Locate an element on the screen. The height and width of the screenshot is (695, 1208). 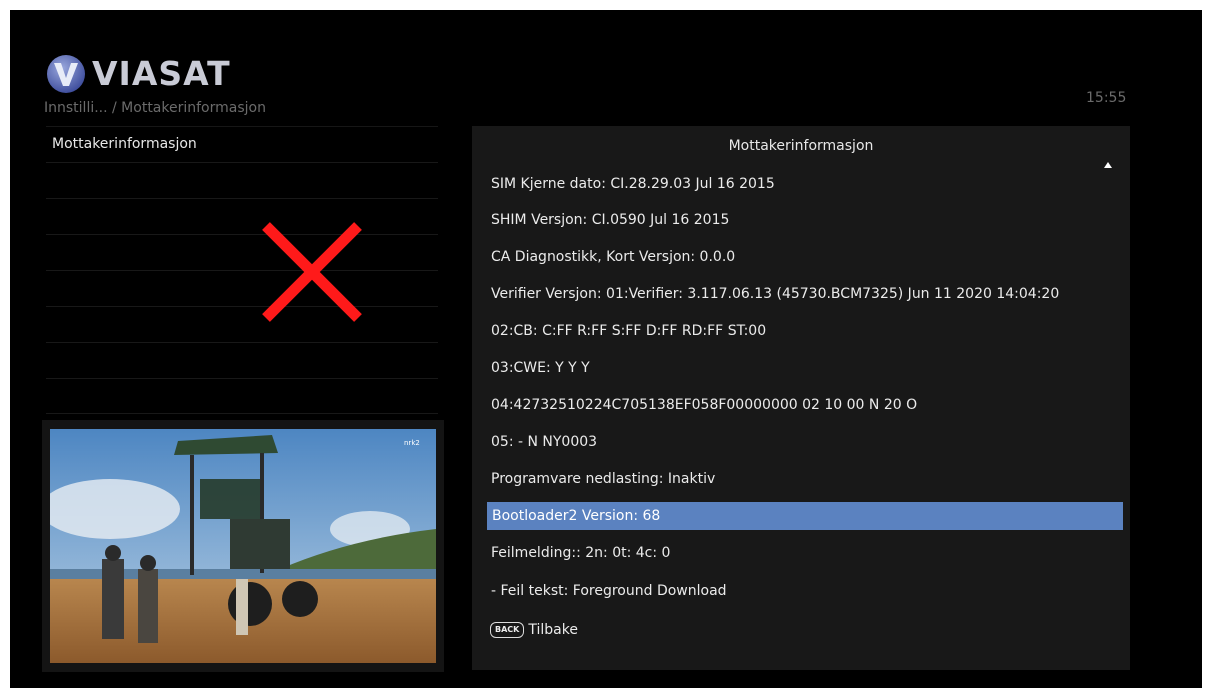
scroll-up-arrow-icon is located at coordinates (1108, 165).